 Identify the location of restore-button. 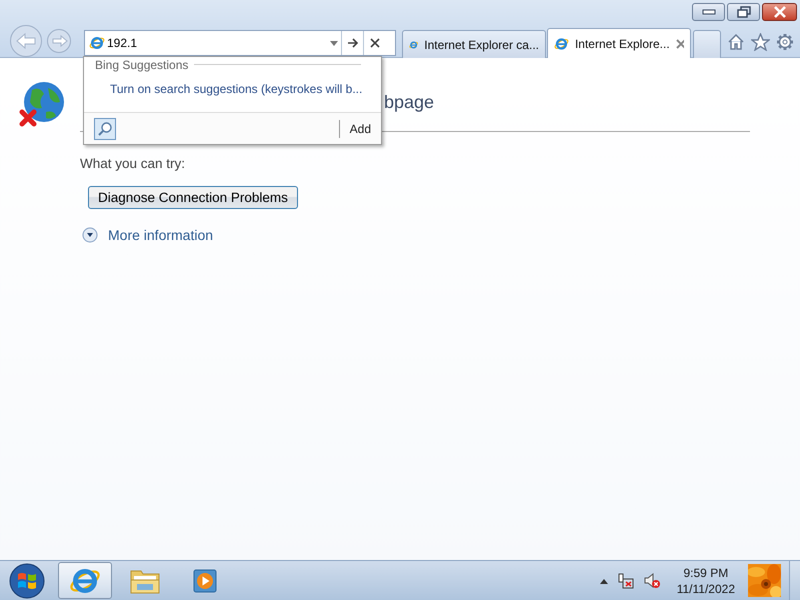
(743, 12).